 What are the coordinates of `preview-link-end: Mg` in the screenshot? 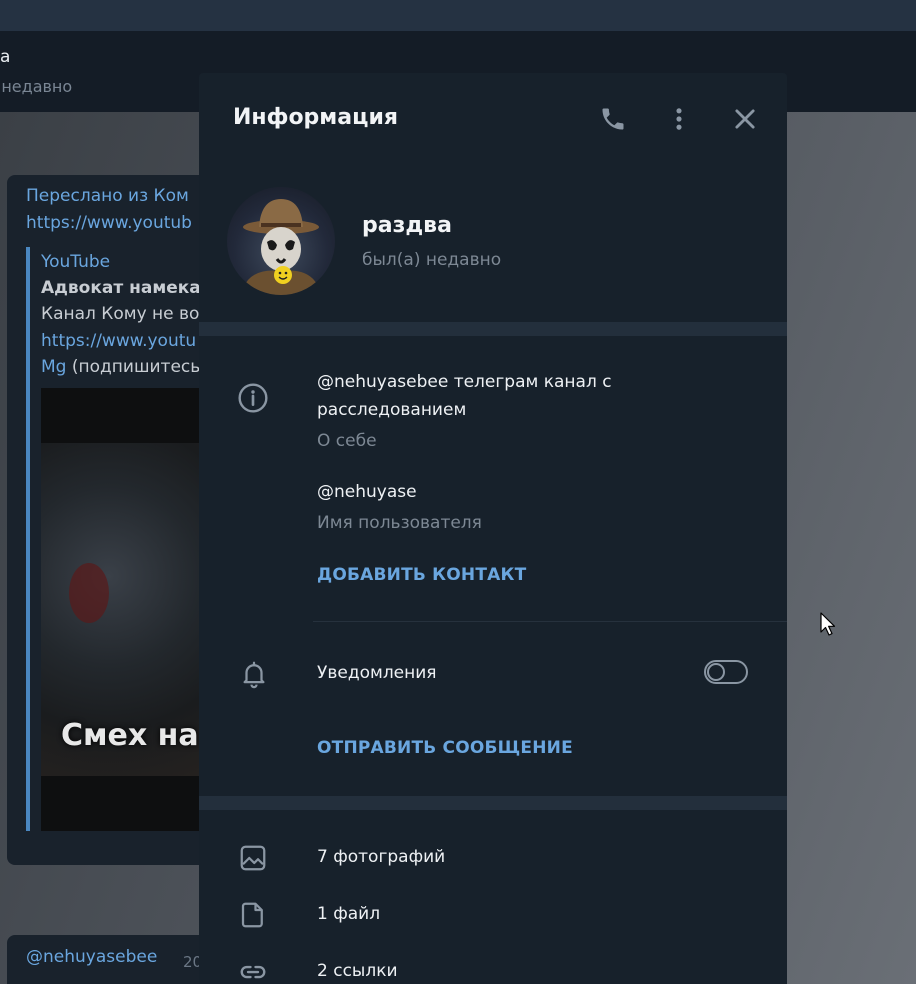 It's located at (53, 367).